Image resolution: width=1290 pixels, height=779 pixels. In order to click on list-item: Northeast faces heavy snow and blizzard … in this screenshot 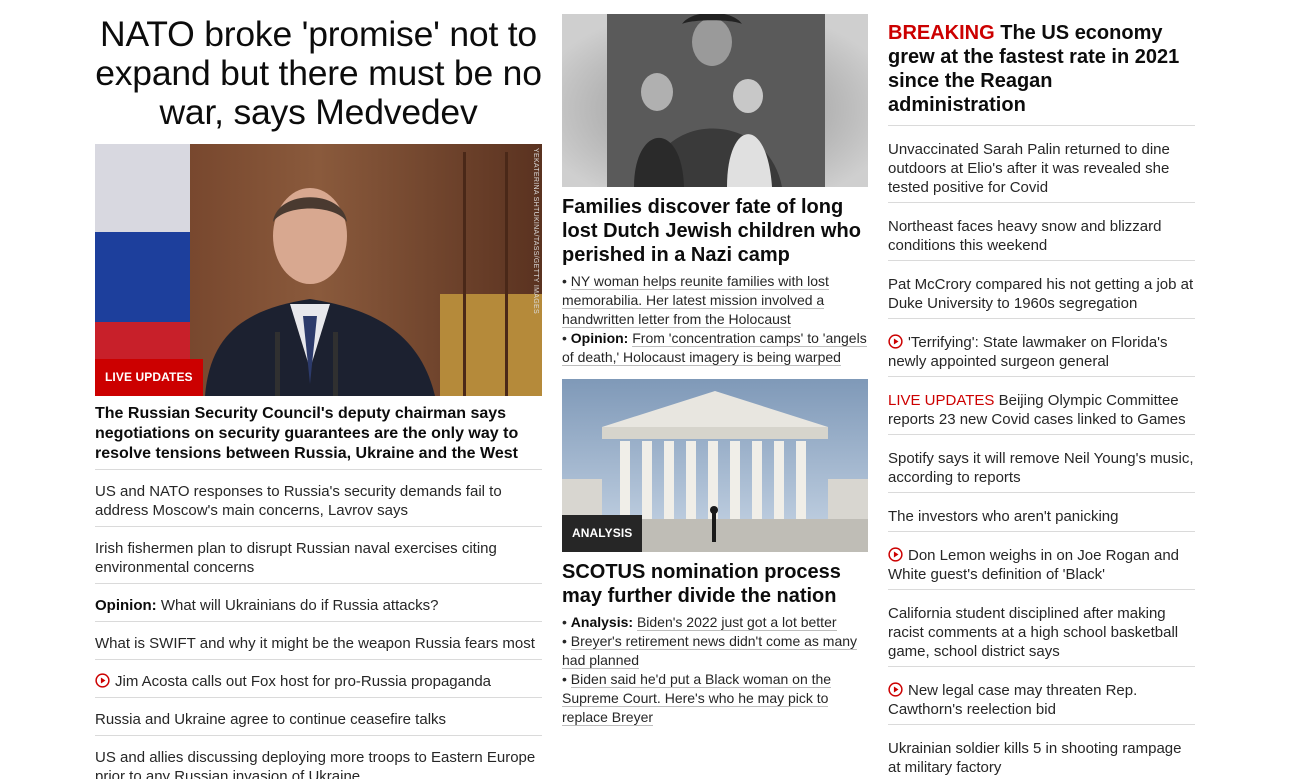, I will do `click(1041, 232)`.